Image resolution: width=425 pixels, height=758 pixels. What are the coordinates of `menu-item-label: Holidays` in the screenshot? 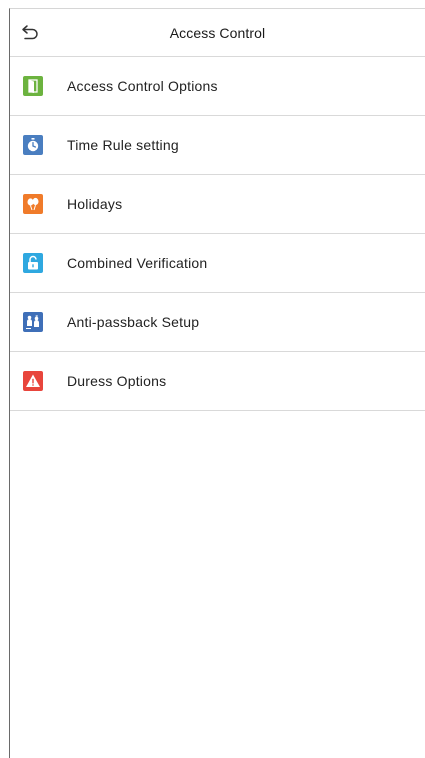 It's located at (95, 204).